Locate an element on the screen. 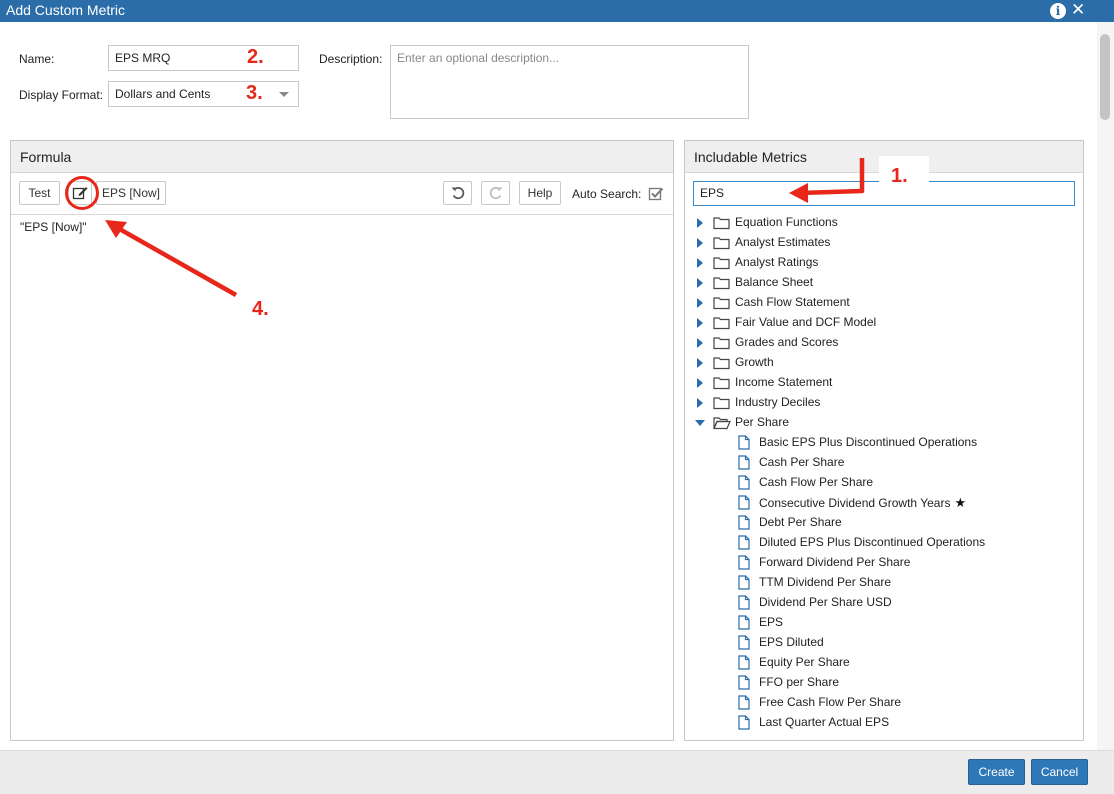 The width and height of the screenshot is (1114, 794). help-button: Help is located at coordinates (540, 193).